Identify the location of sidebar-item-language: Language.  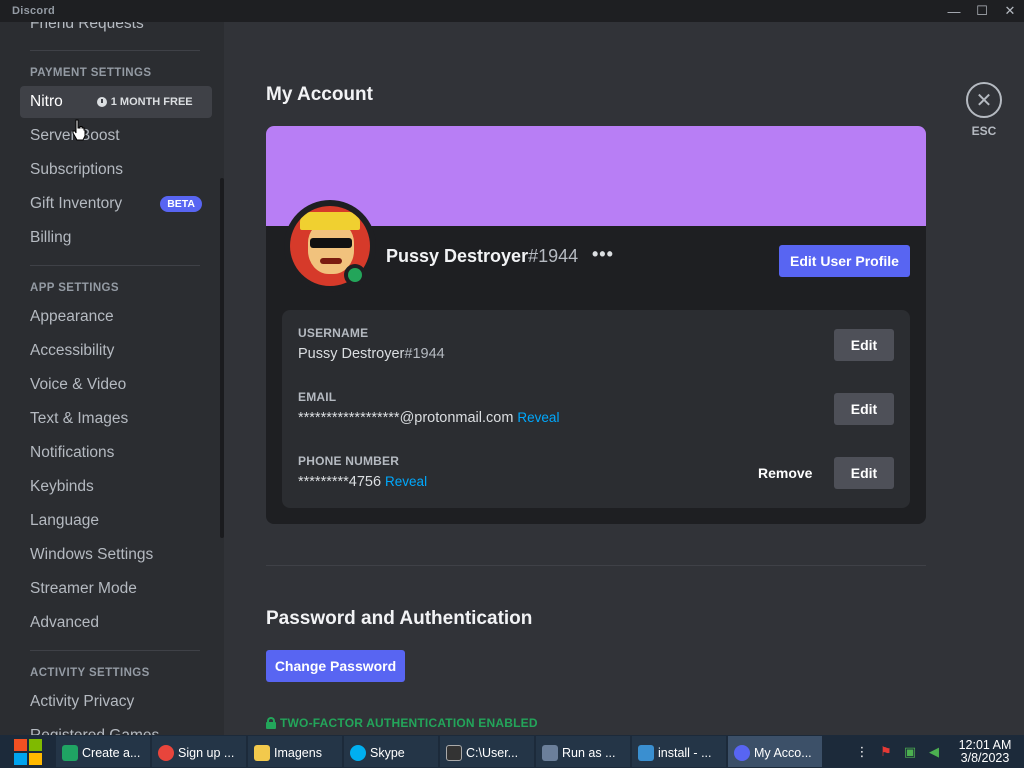
(116, 521).